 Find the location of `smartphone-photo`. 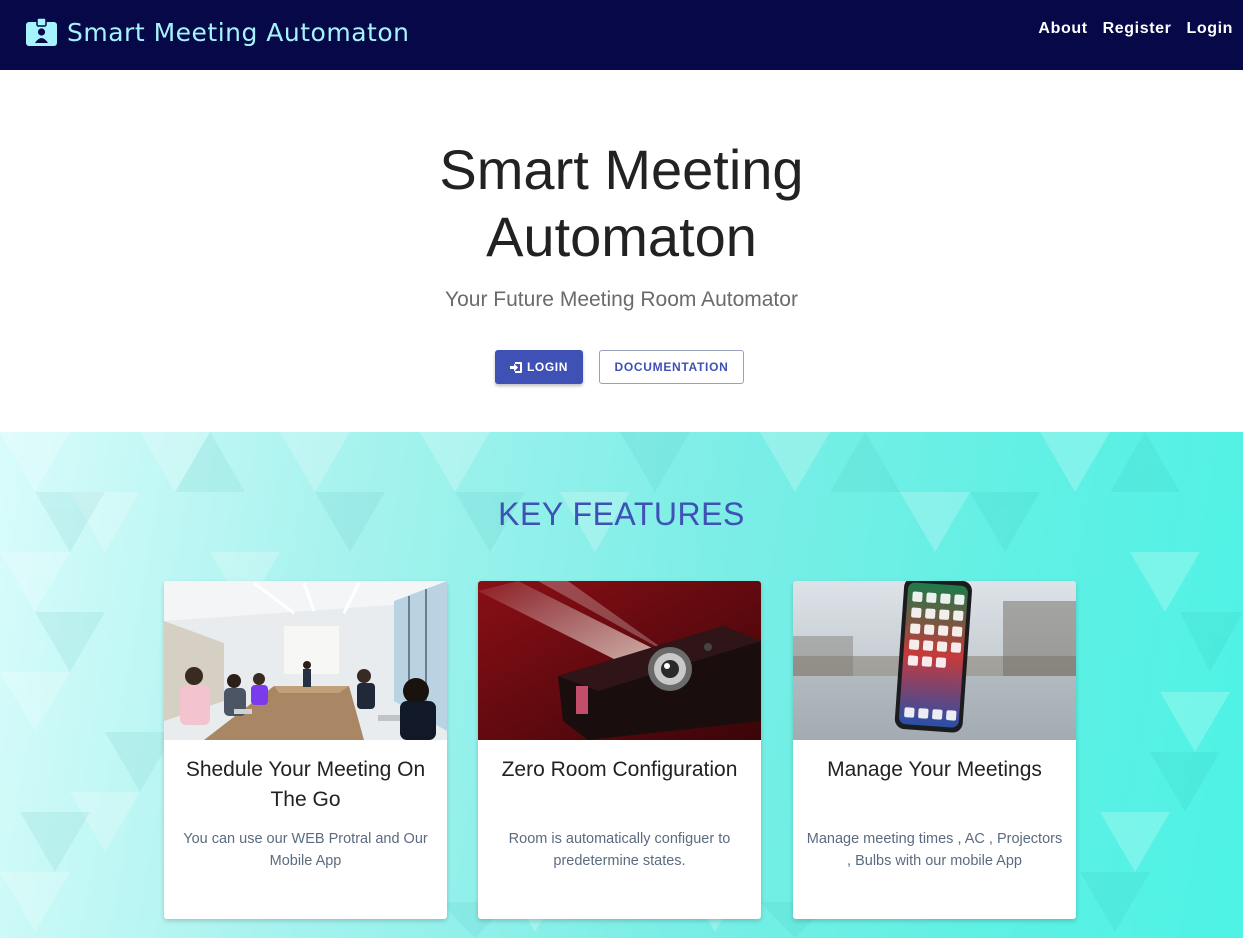

smartphone-photo is located at coordinates (934, 660).